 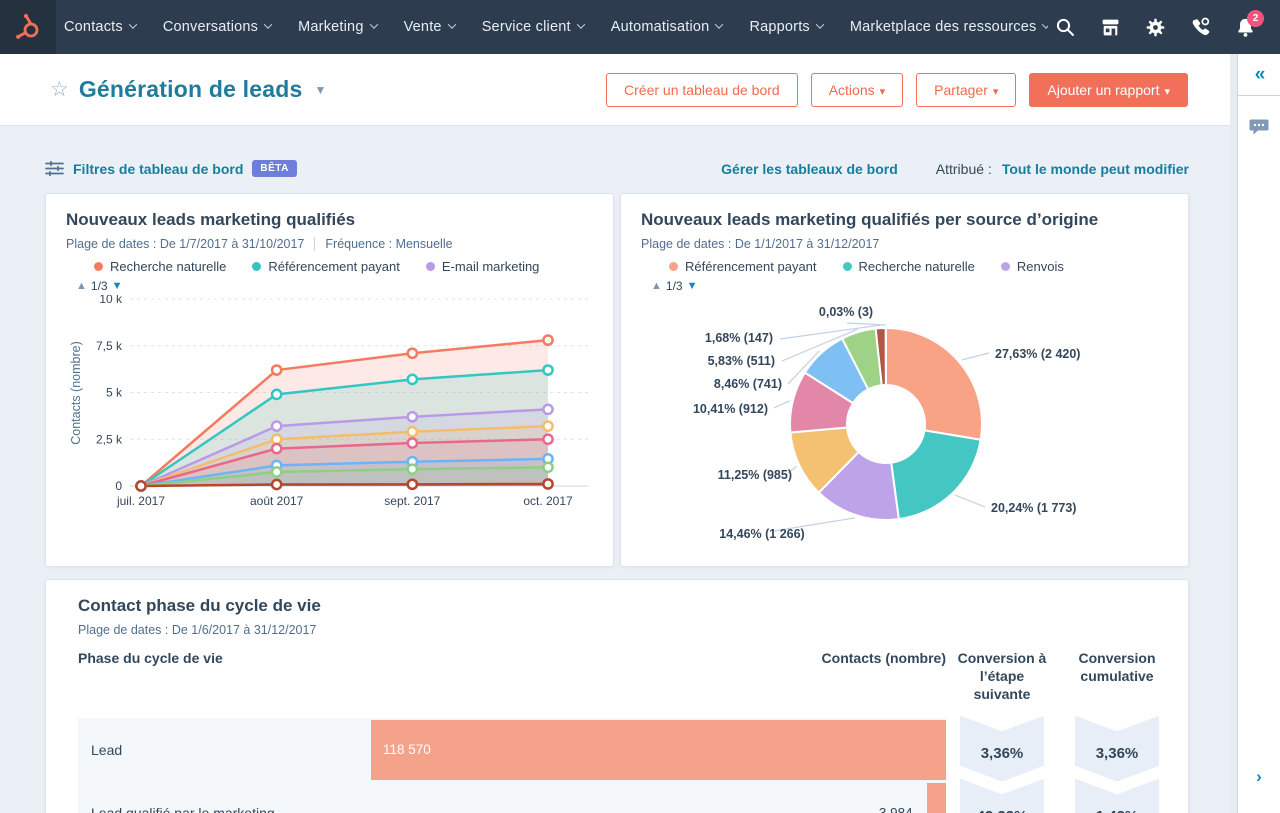 What do you see at coordinates (277, 501) in the screenshot?
I see `svg-text: août 2017` at bounding box center [277, 501].